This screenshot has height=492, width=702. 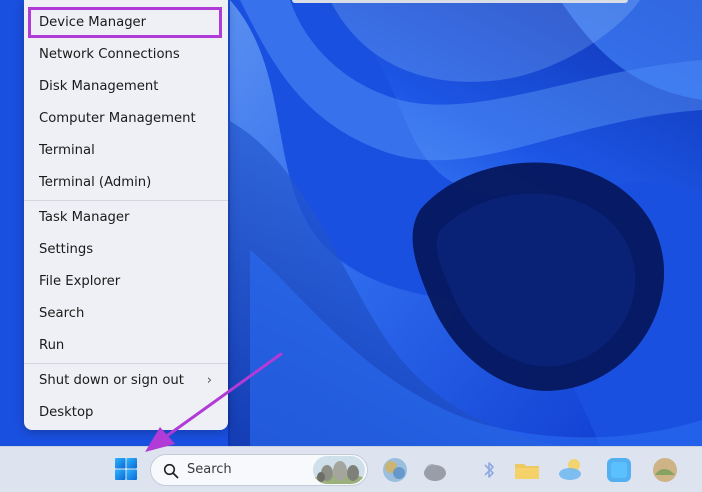 I want to click on menu-item-run: Run, so click(x=126, y=346).